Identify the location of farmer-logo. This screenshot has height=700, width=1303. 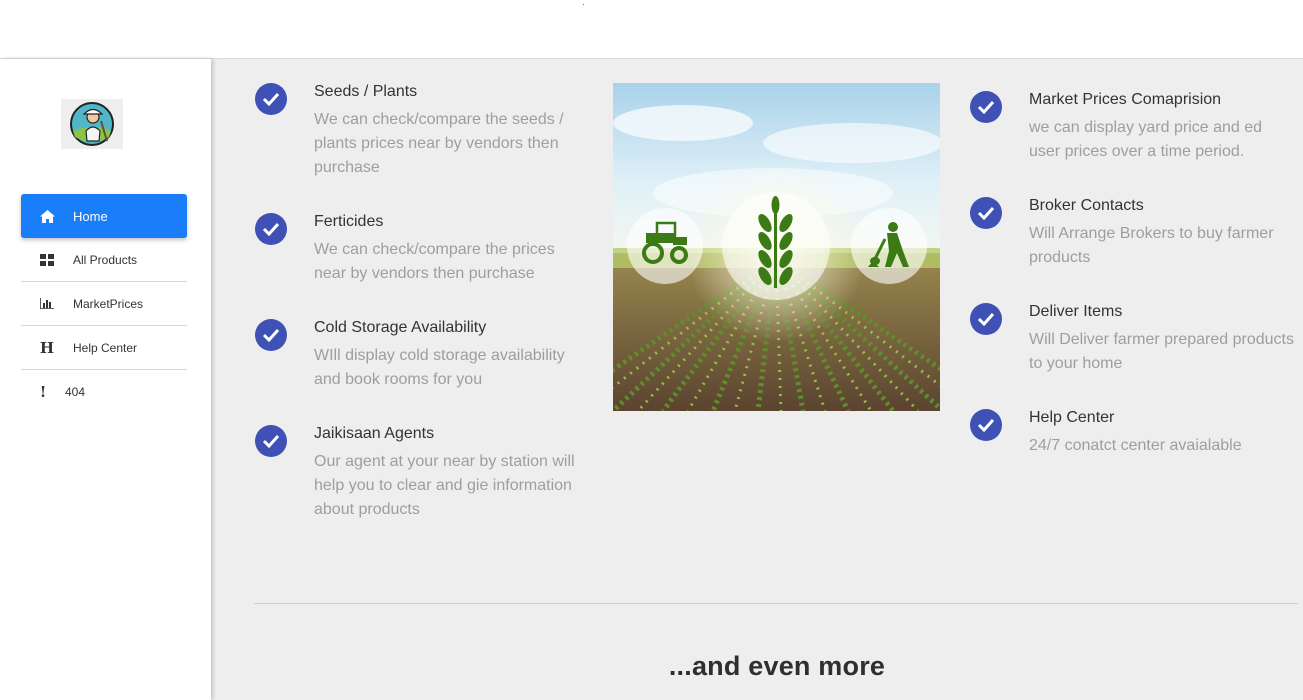
(92, 124).